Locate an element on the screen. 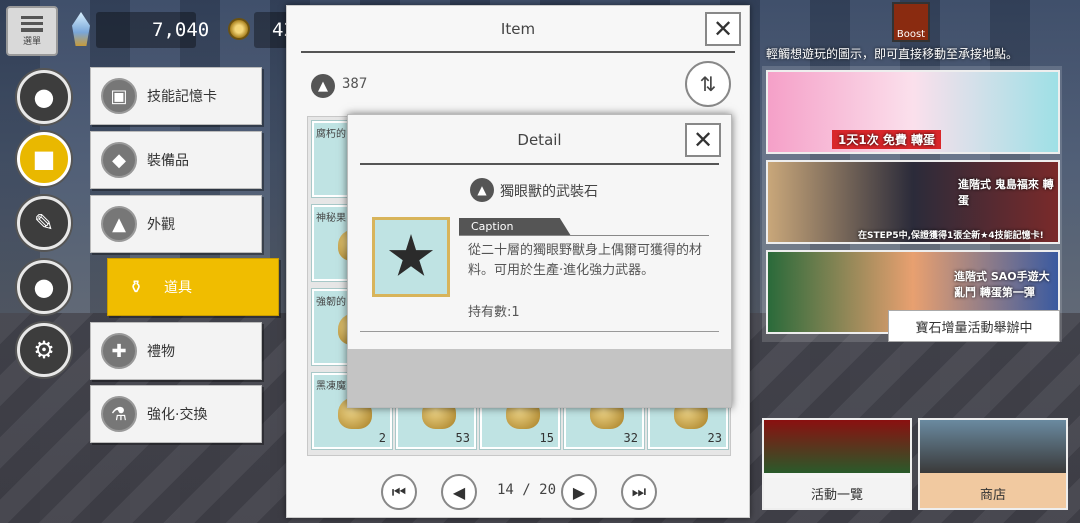 Image resolution: width=1080 pixels, height=523 pixels. settings-nav-button: ⚙ is located at coordinates (44, 350).